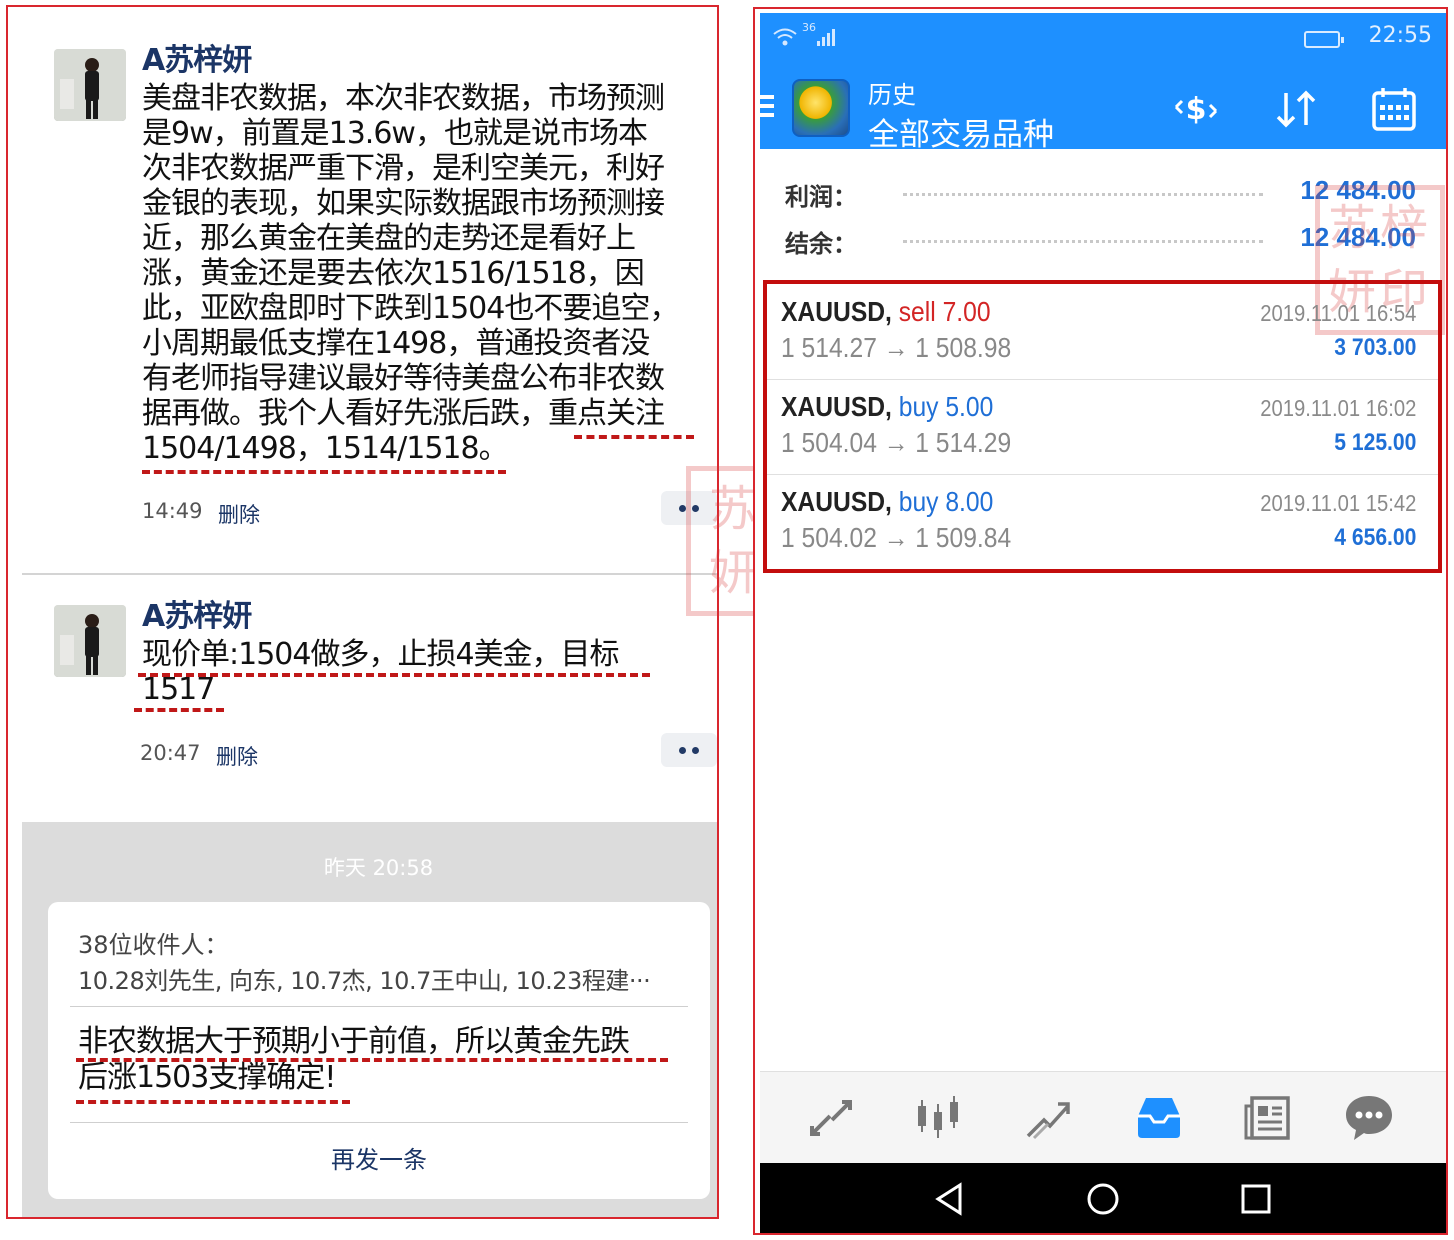 The image size is (1454, 1240). What do you see at coordinates (1159, 1118) in the screenshot?
I see `history-icon` at bounding box center [1159, 1118].